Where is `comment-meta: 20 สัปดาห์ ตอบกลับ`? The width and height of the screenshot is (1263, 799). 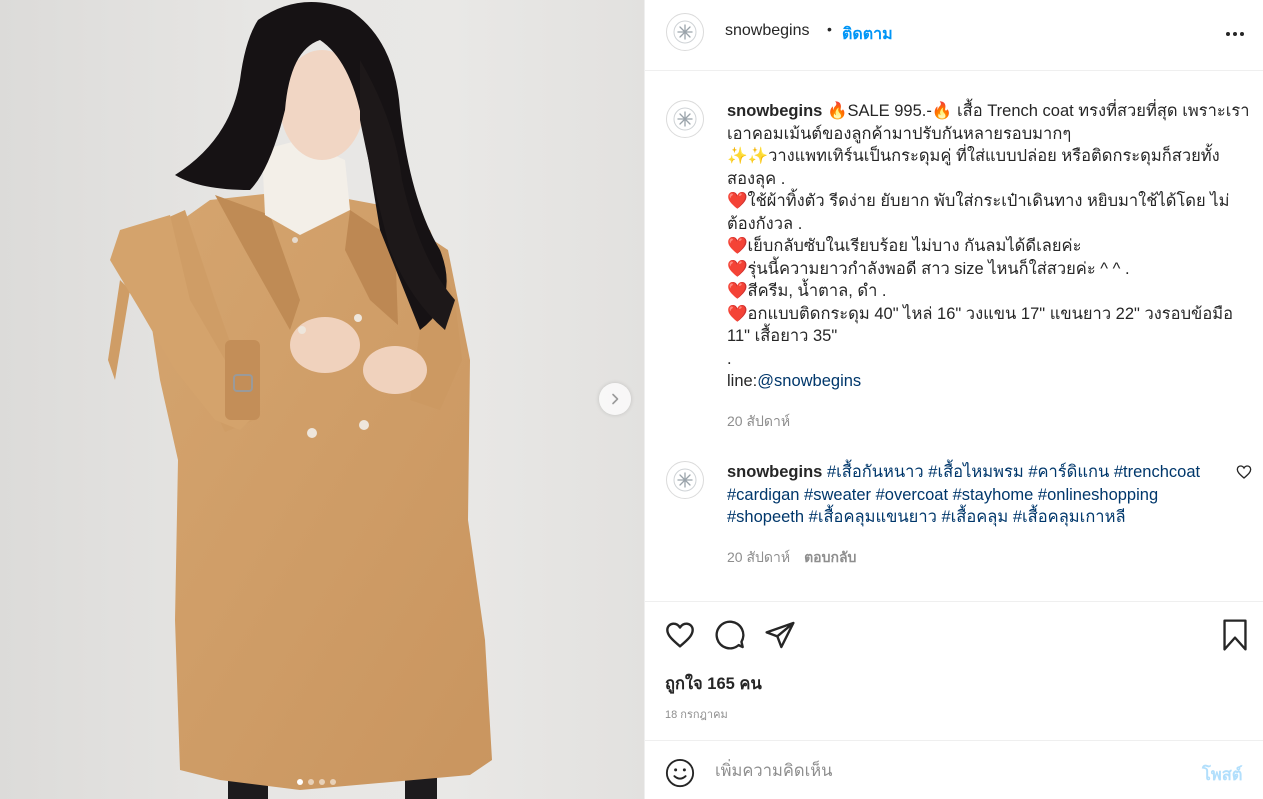
comment-meta: 20 สัปดาห์ ตอบกลับ is located at coordinates (791, 558).